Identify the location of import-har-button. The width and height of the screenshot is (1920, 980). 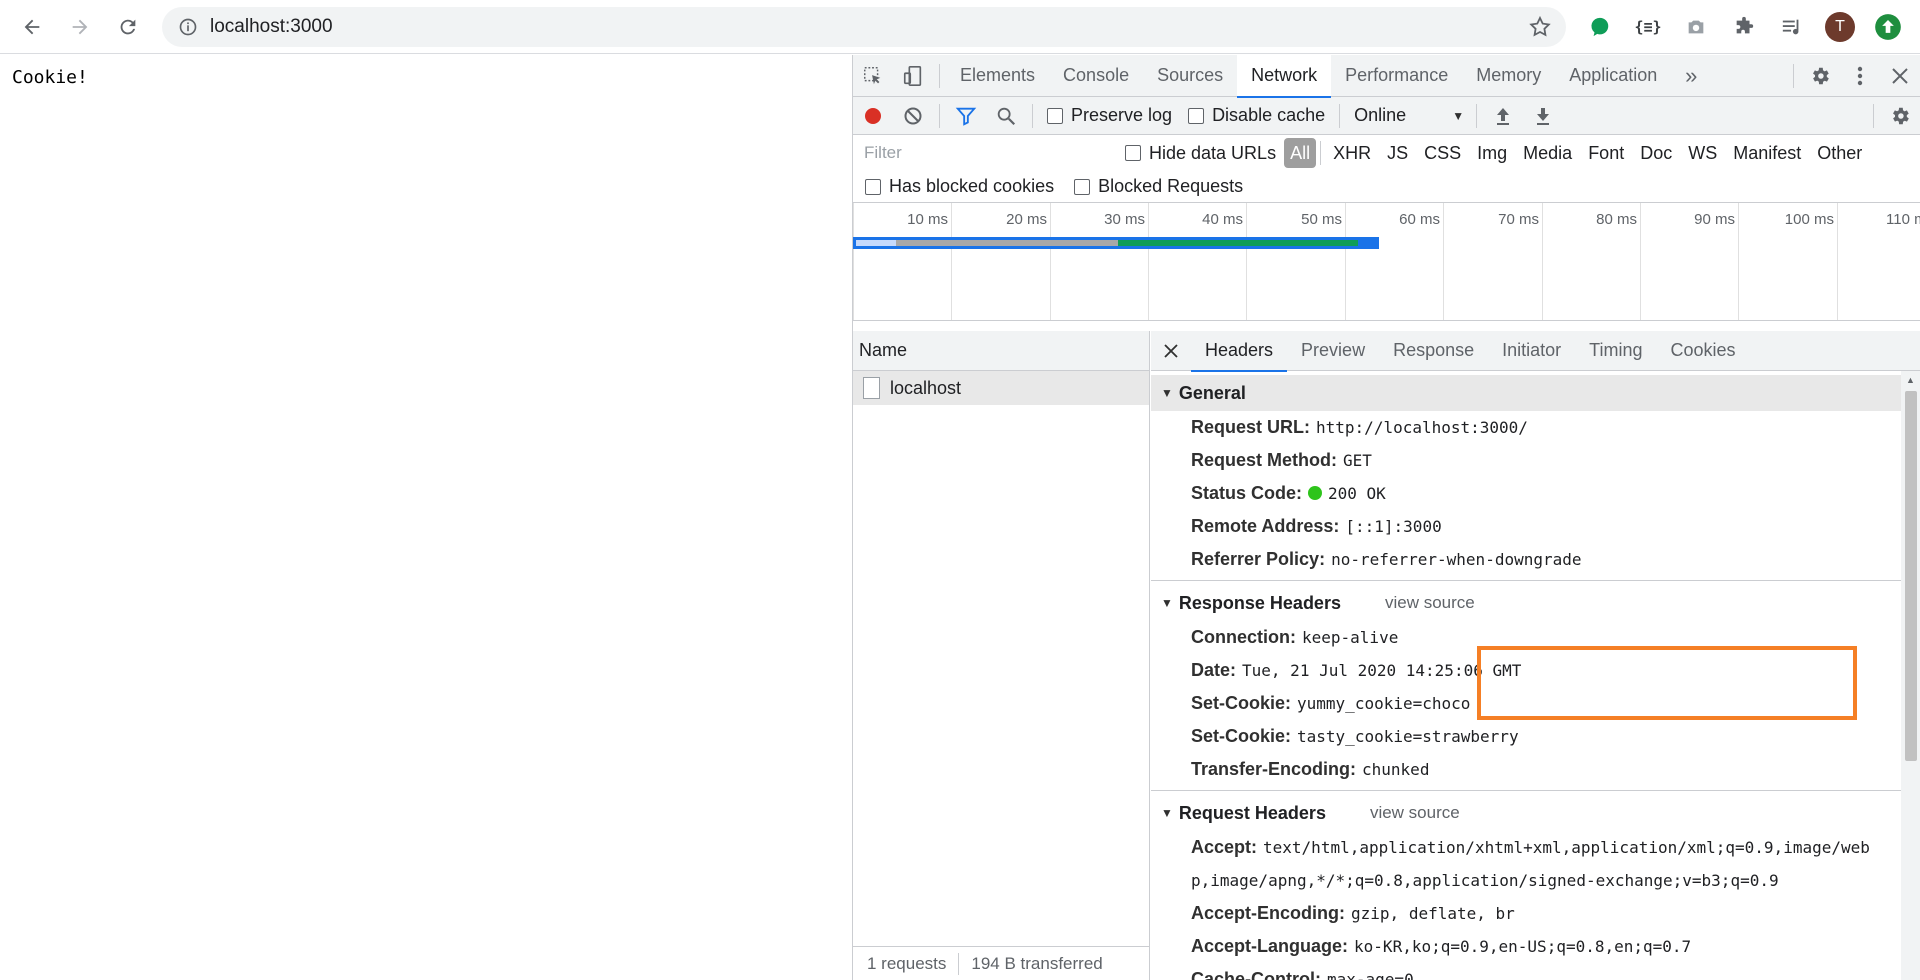
(1503, 116).